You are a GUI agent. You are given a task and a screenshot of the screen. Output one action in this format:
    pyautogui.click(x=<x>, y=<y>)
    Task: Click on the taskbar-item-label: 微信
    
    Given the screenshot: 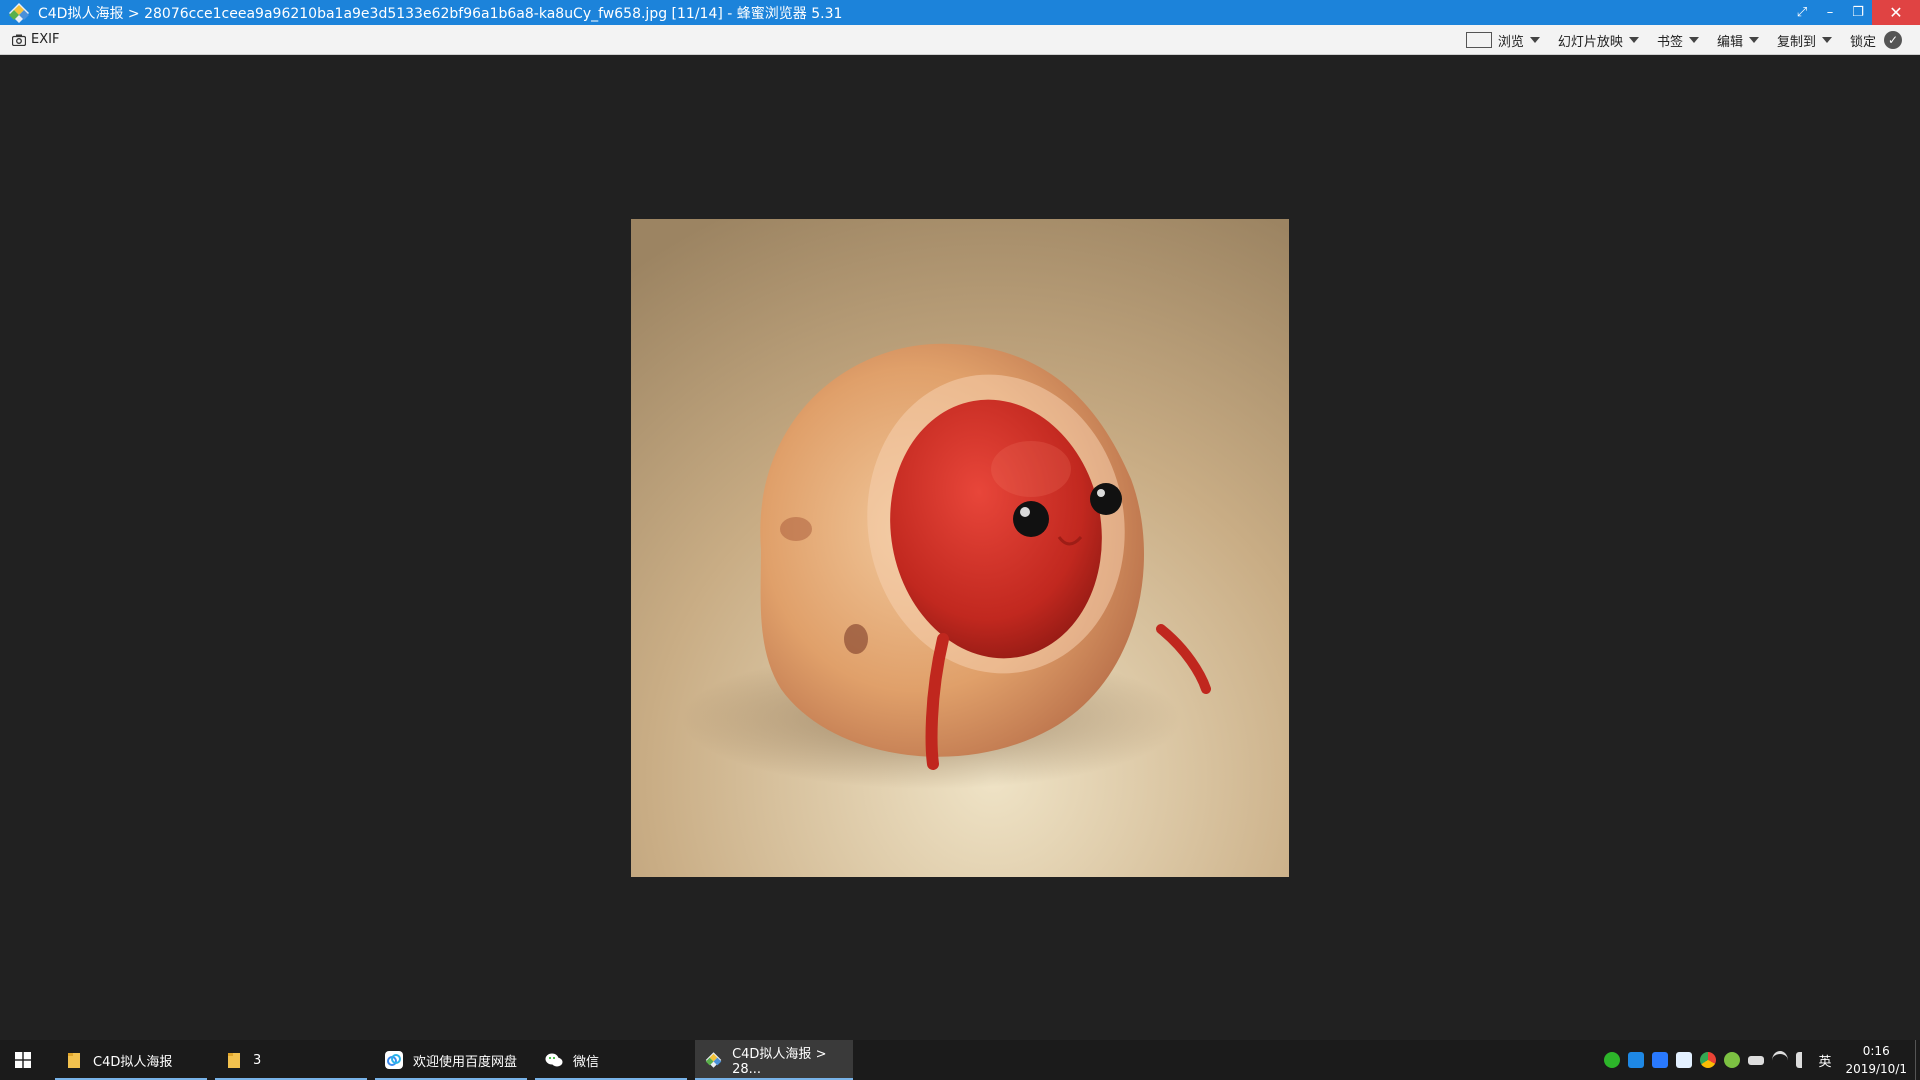 What is the action you would take?
    pyautogui.click(x=586, y=1062)
    